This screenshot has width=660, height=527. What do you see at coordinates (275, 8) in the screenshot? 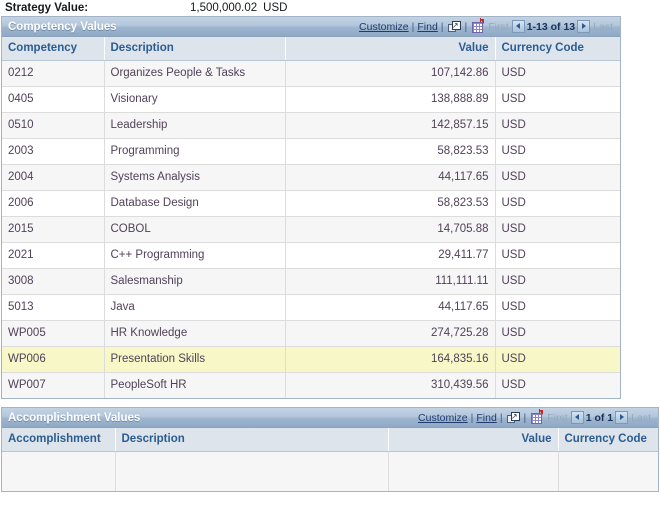
I see `strategy-value-currency: USD` at bounding box center [275, 8].